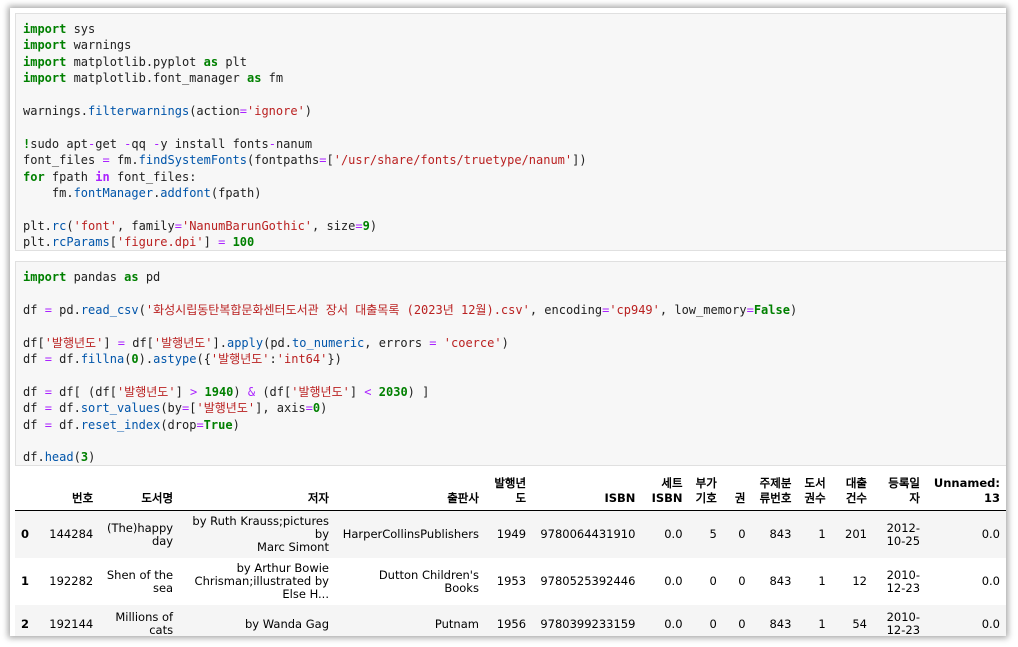  Describe the element at coordinates (713, 534) in the screenshot. I see `table-cell: 5` at that location.